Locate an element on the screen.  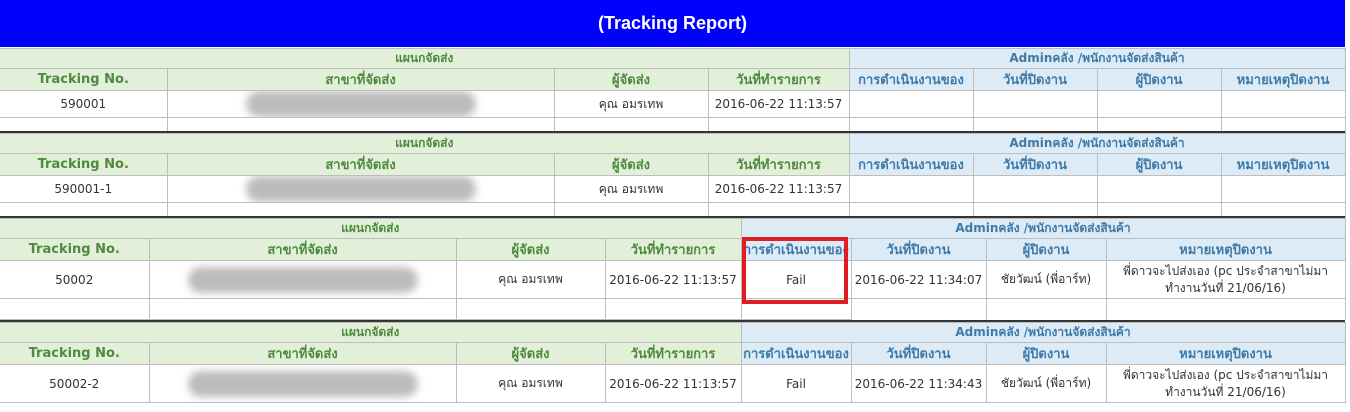
spacer-row is located at coordinates (673, 309).